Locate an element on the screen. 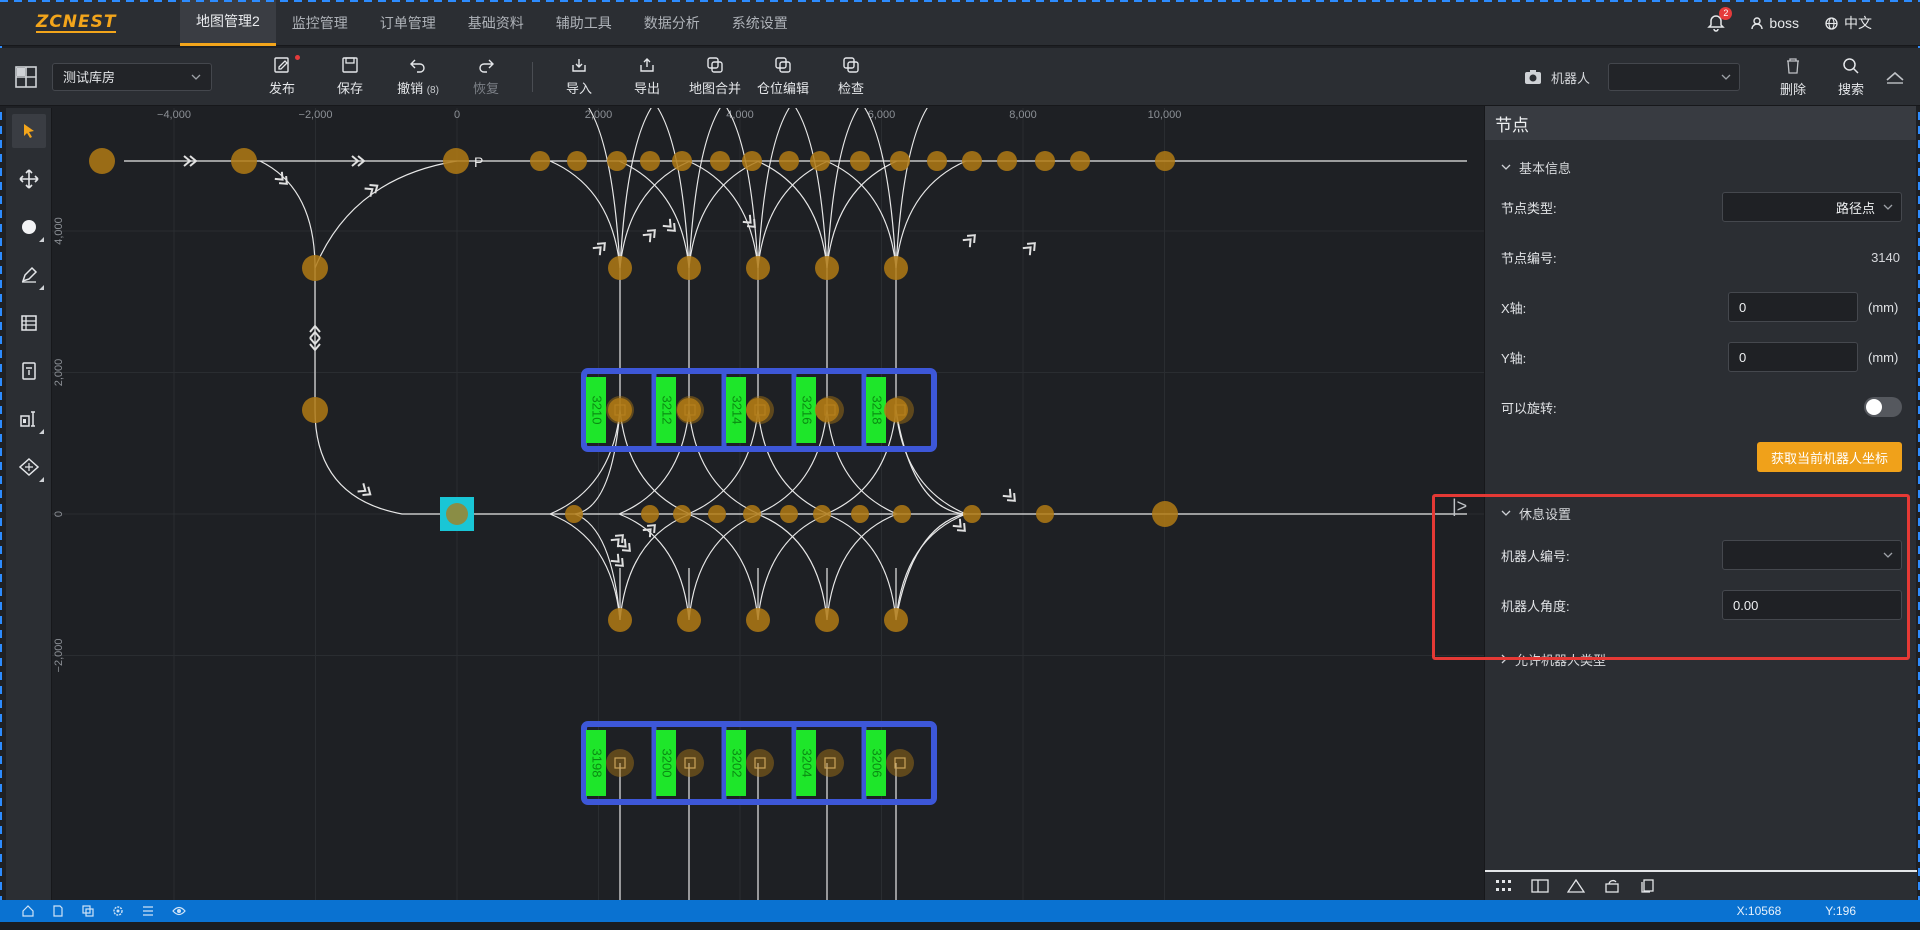  get-robot-position-button: 获取当前机器人坐标 is located at coordinates (1829, 457).